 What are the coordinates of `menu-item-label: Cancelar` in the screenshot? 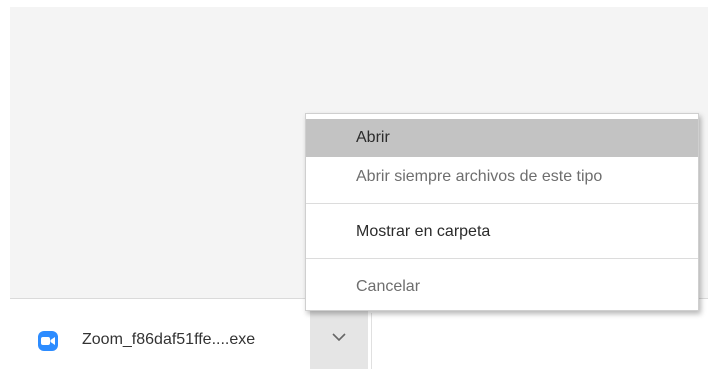 It's located at (388, 286).